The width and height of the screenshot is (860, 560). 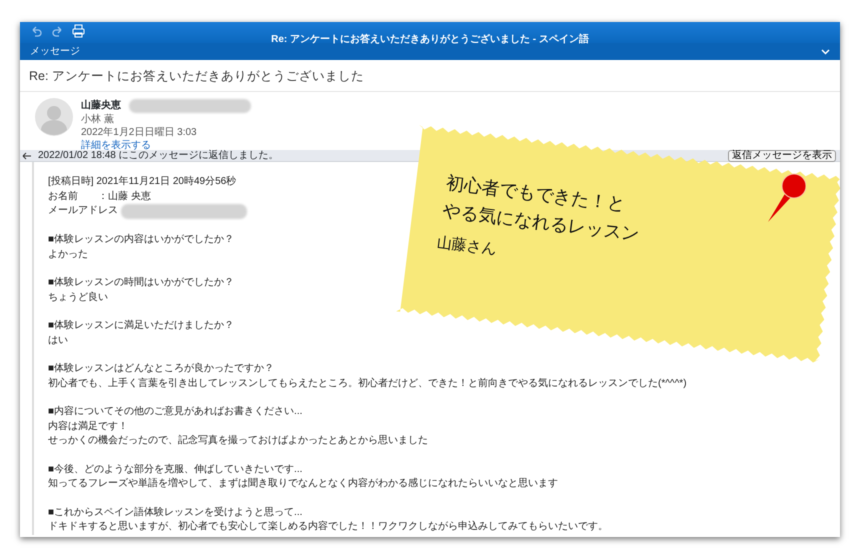 I want to click on printer-icon, so click(x=78, y=31).